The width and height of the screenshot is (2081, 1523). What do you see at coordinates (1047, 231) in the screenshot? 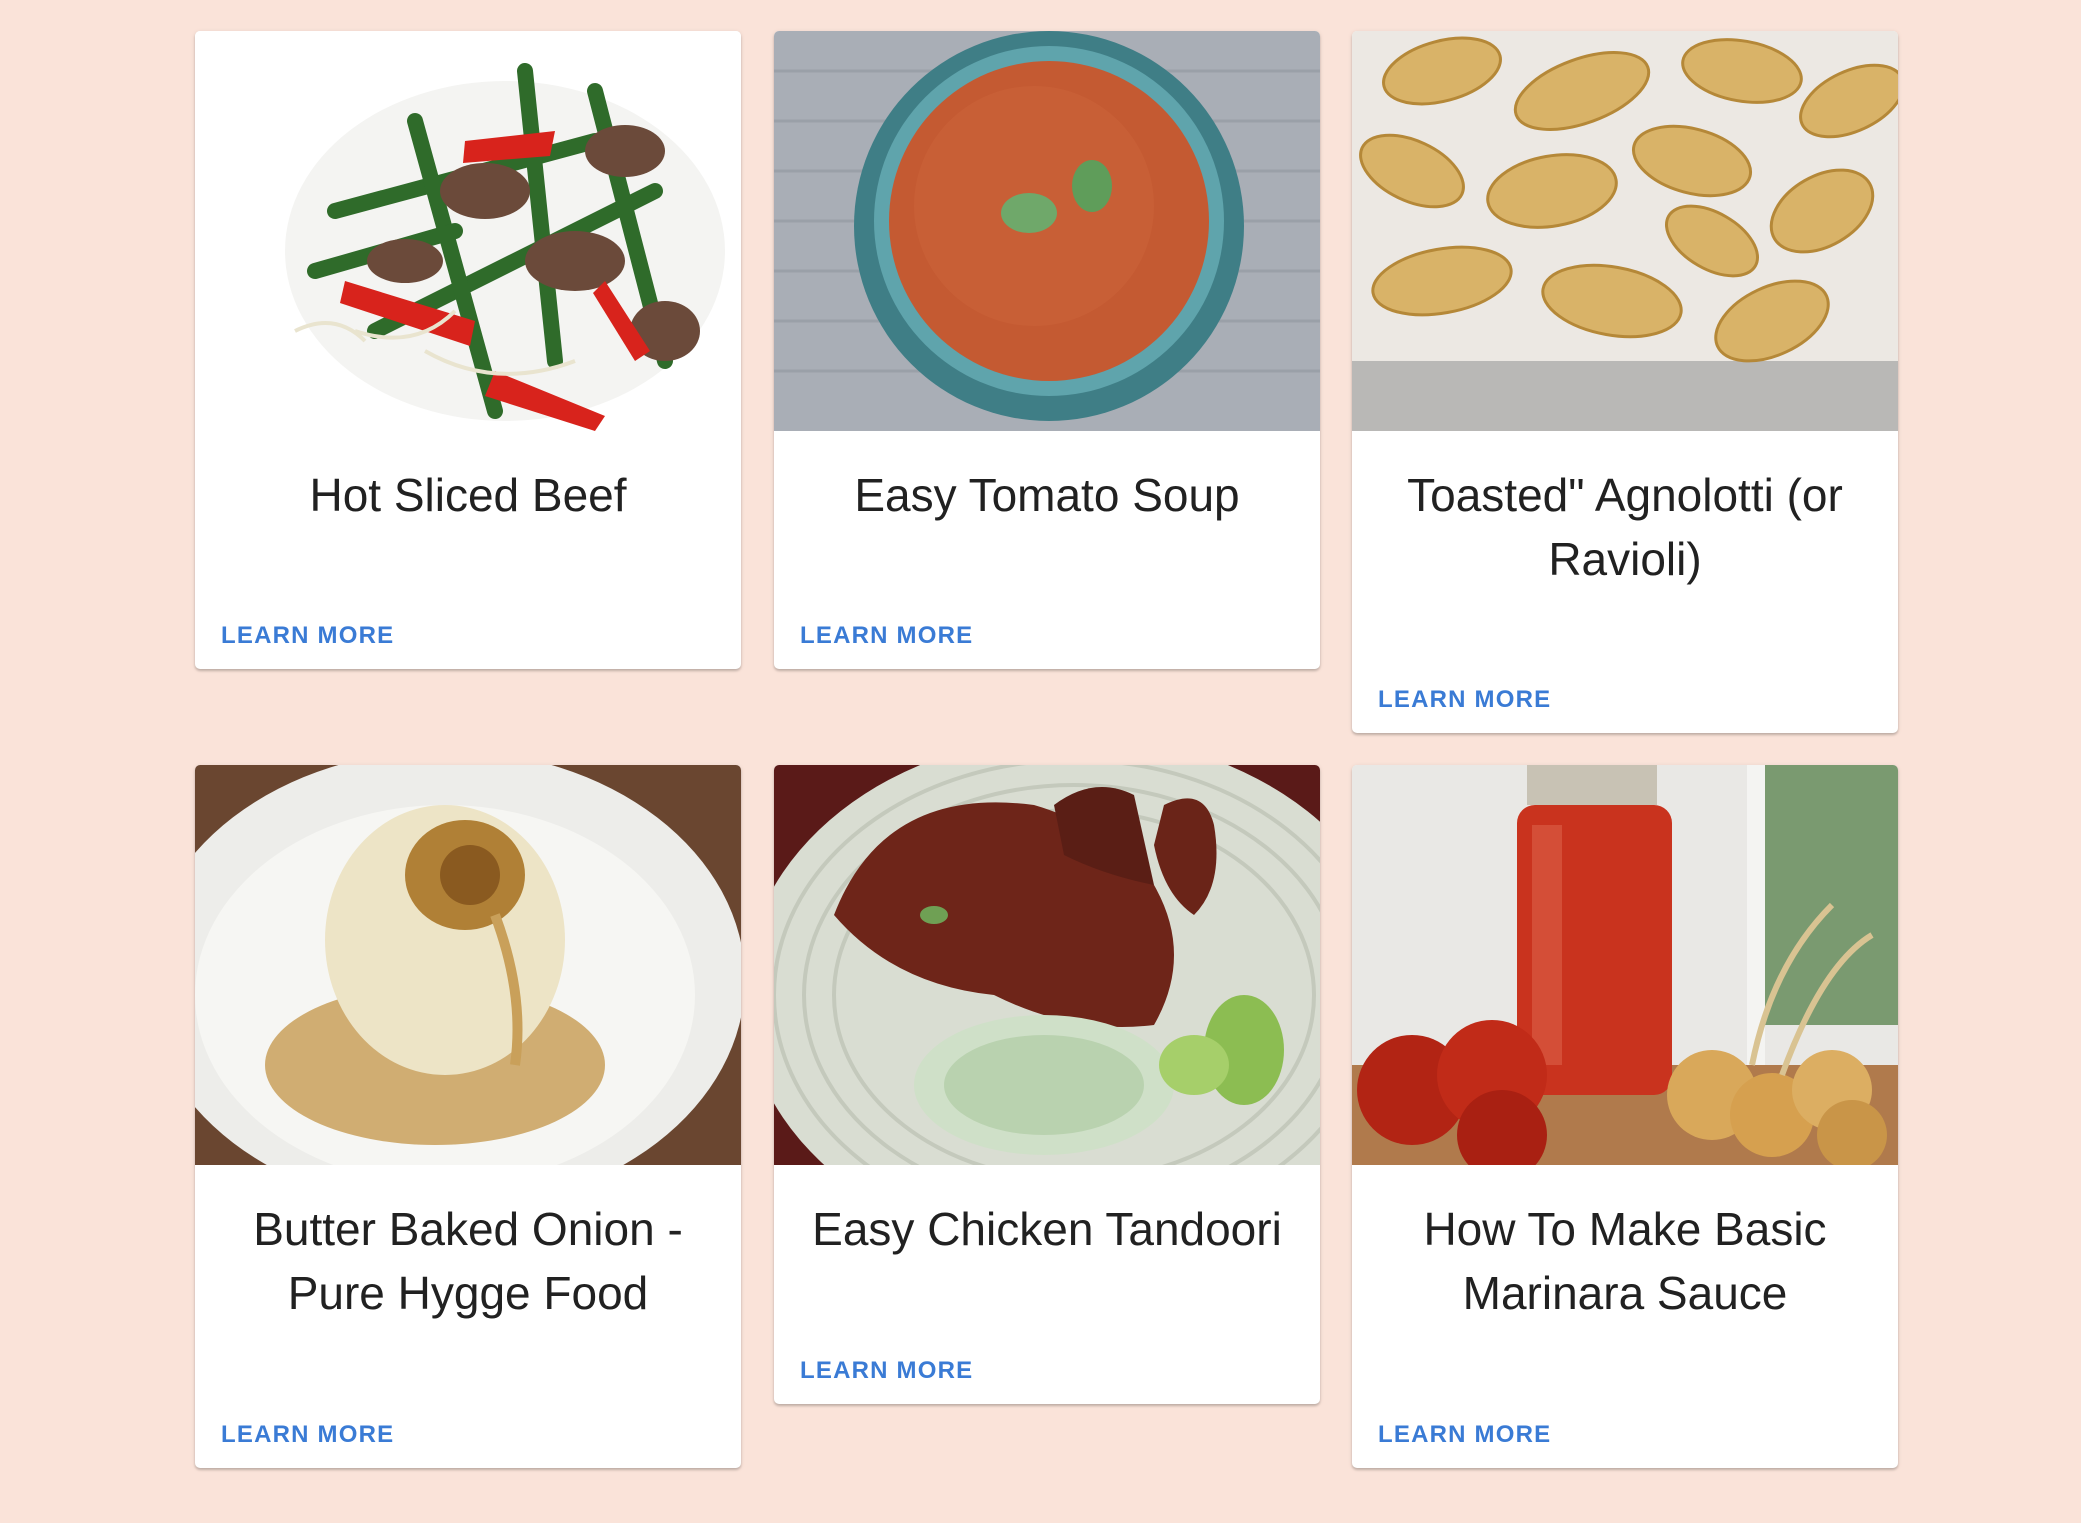
I see `recipe-image-tomato-soup` at bounding box center [1047, 231].